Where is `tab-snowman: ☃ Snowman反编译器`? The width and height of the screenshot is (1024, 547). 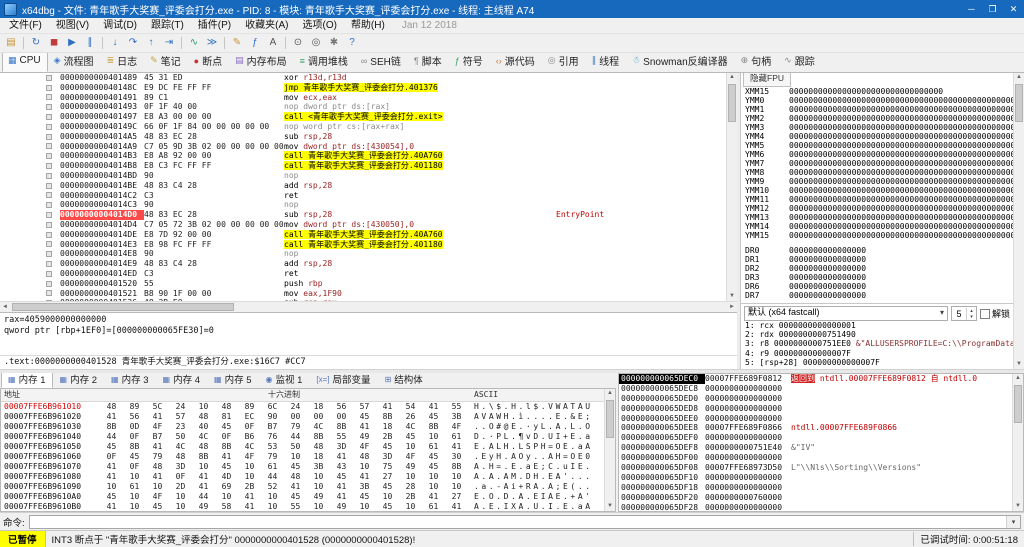 tab-snowman: ☃ Snowman反编译器 is located at coordinates (680, 62).